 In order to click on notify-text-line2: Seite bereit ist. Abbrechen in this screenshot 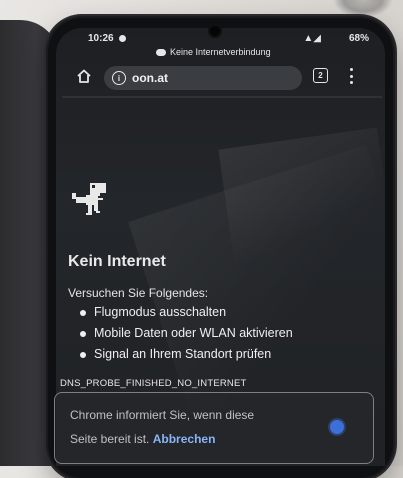, I will do `click(142, 439)`.